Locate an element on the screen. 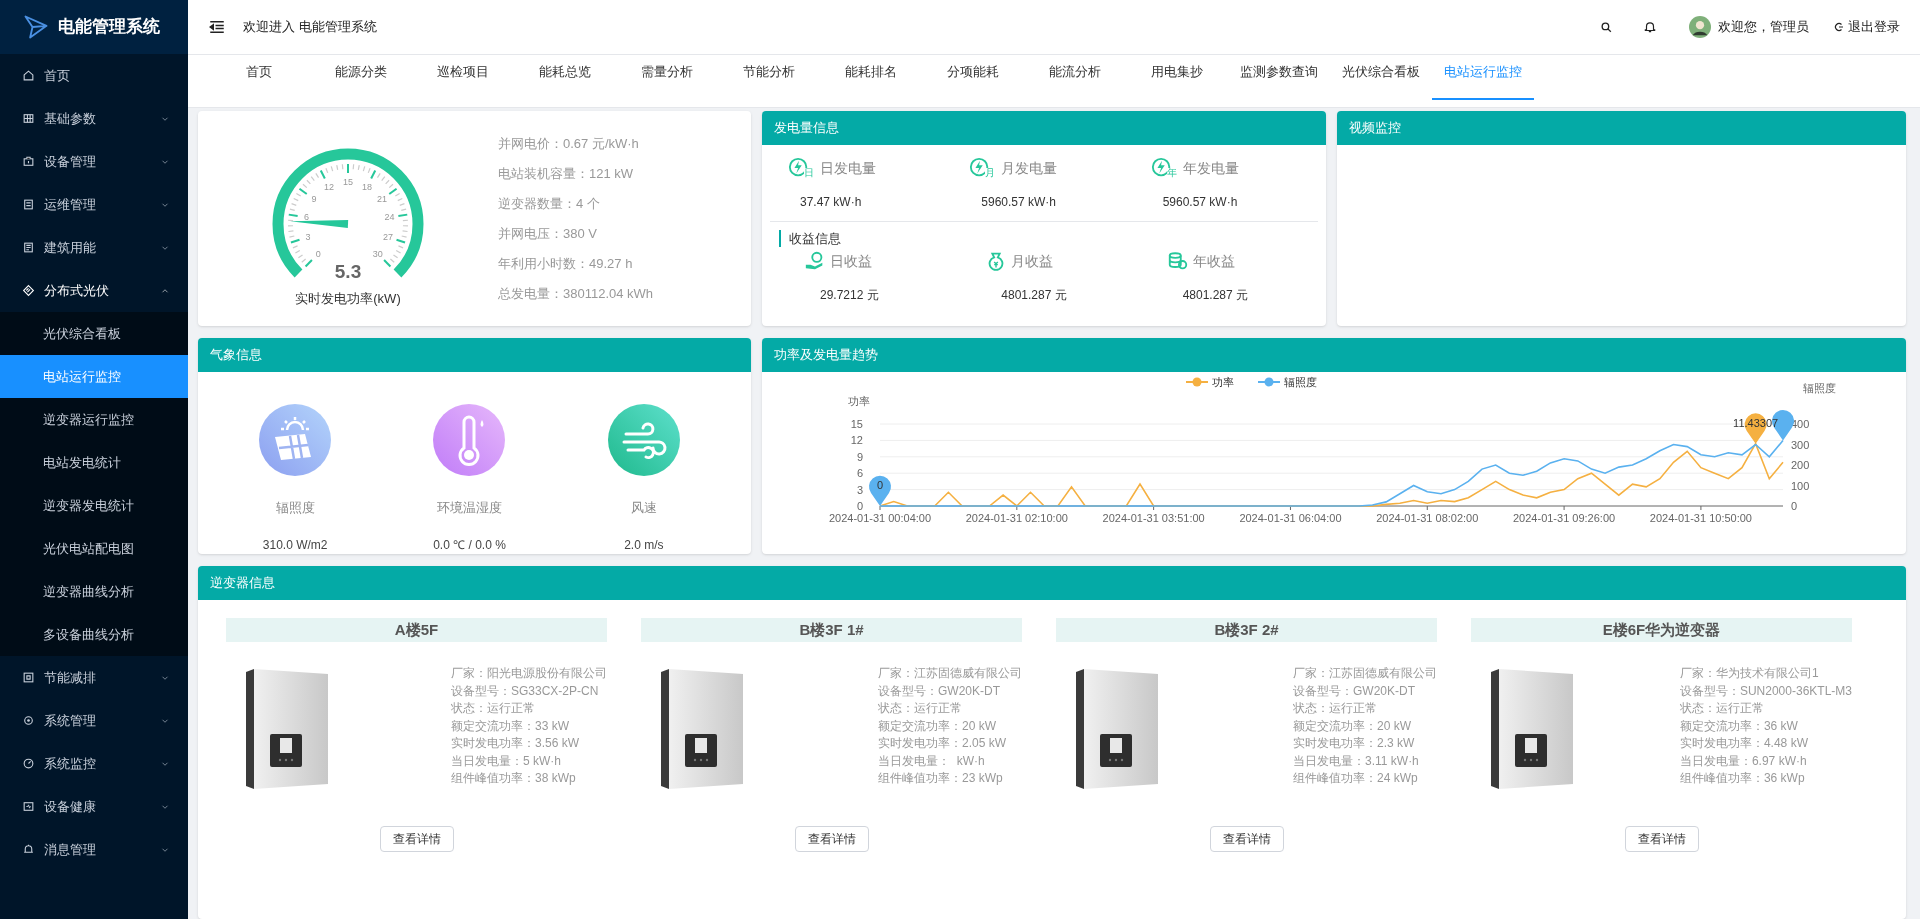 The width and height of the screenshot is (1920, 919). axis-tick-label: 12 is located at coordinates (856, 440).